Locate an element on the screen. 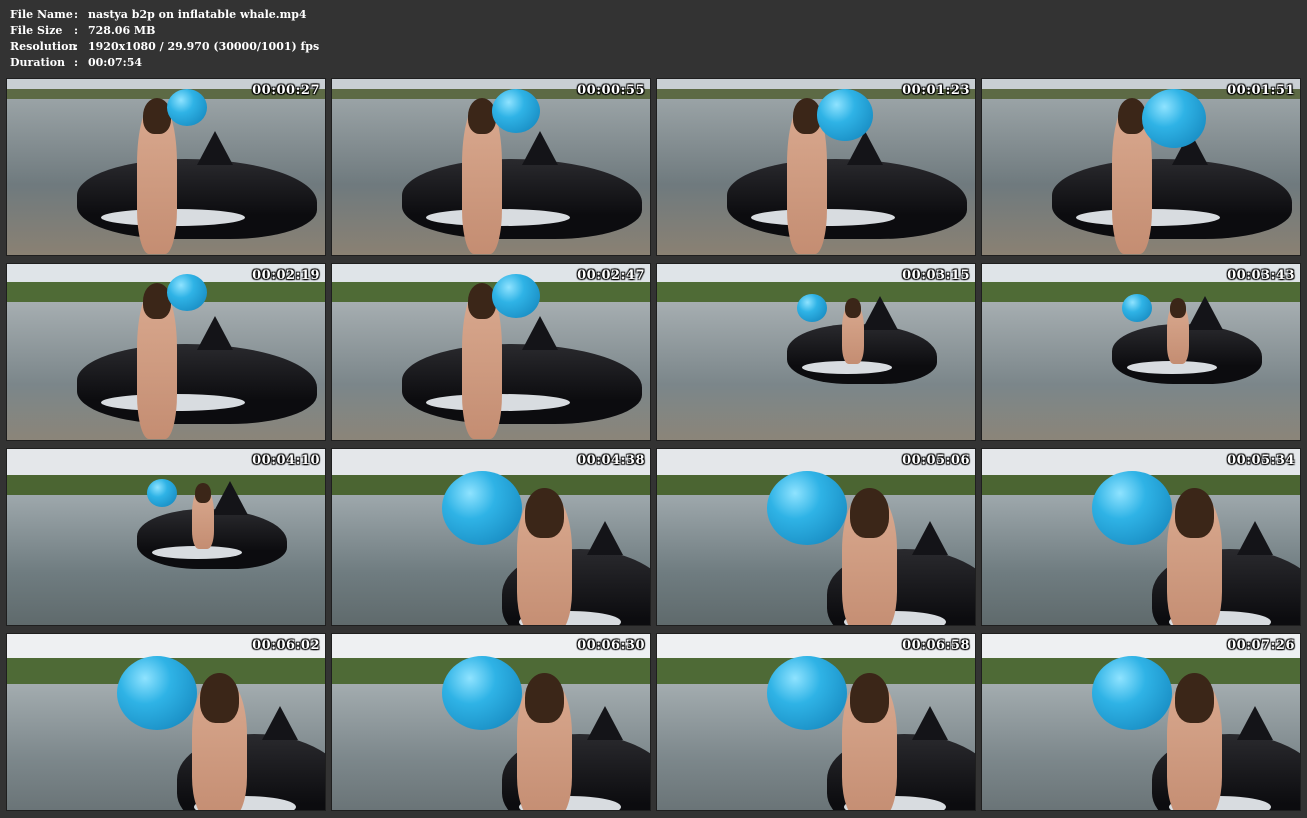  thumbnail-timestamp: 00:03:43 is located at coordinates (1261, 275).